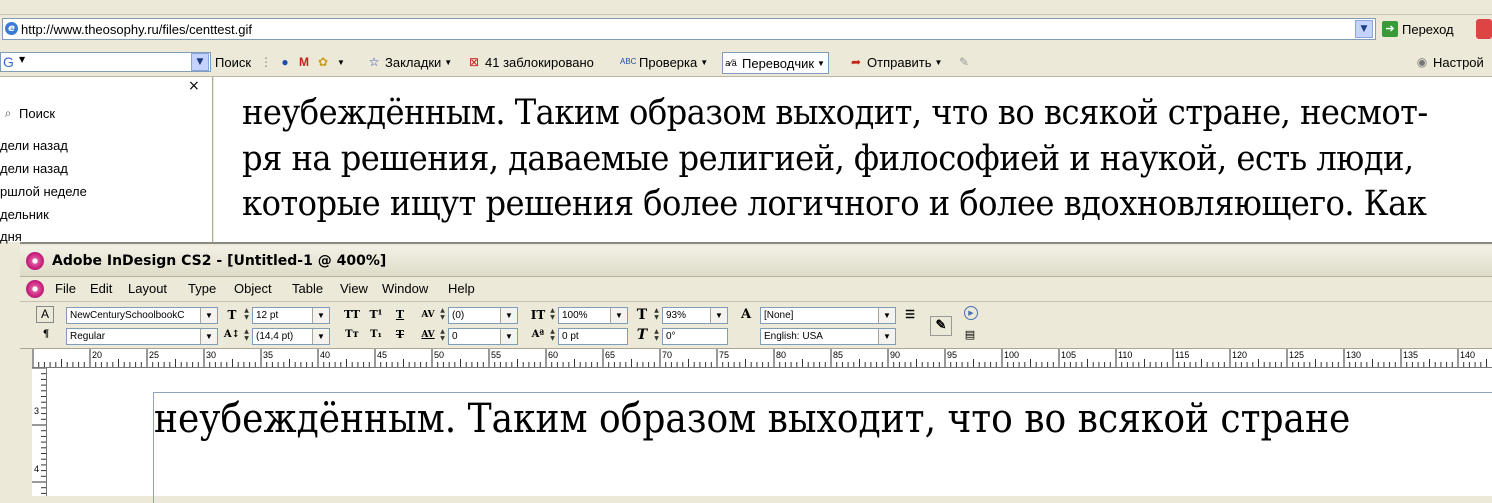 The image size is (1492, 503). Describe the element at coordinates (695, 315) in the screenshot. I see `horizontal-scale-field: 93% ▼` at that location.